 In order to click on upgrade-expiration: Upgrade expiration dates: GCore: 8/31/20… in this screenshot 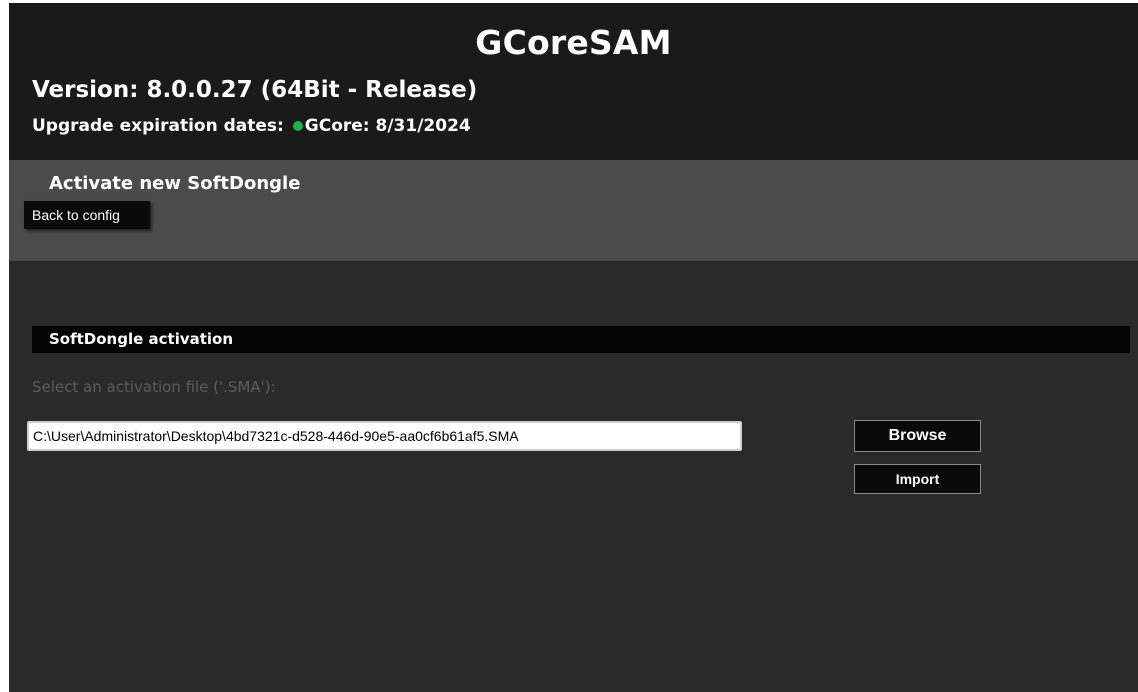, I will do `click(251, 126)`.